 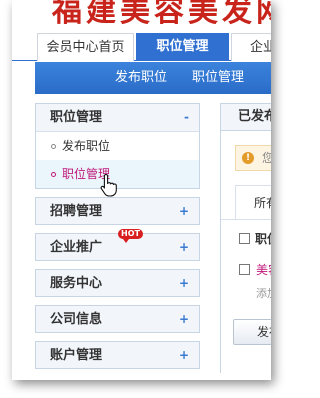 What do you see at coordinates (117, 211) in the screenshot?
I see `sidebar-header-recruitment: 招聘管理 +` at bounding box center [117, 211].